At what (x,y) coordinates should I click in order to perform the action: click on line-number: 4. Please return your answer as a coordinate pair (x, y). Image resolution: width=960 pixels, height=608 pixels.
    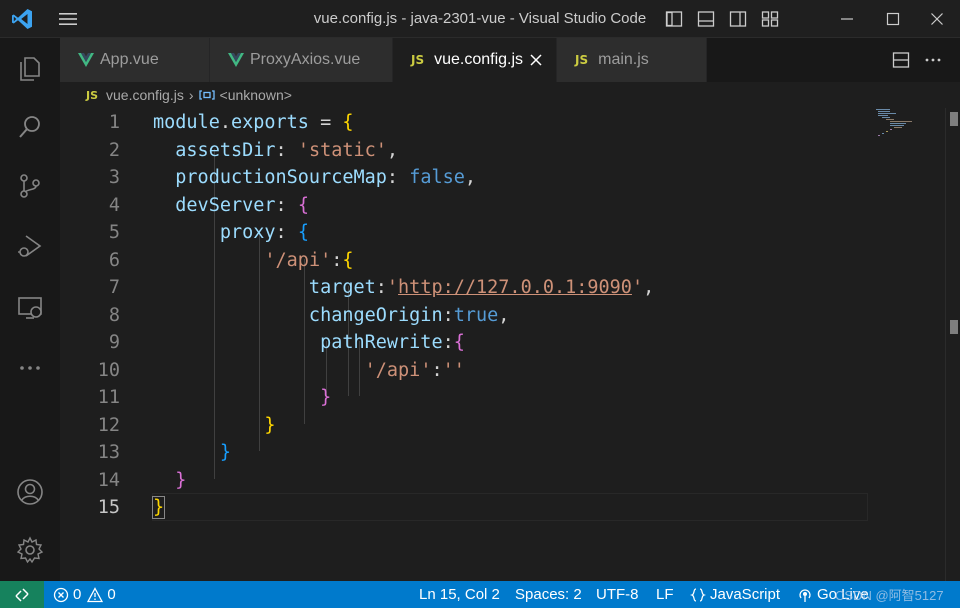
    Looking at the image, I should click on (114, 205).